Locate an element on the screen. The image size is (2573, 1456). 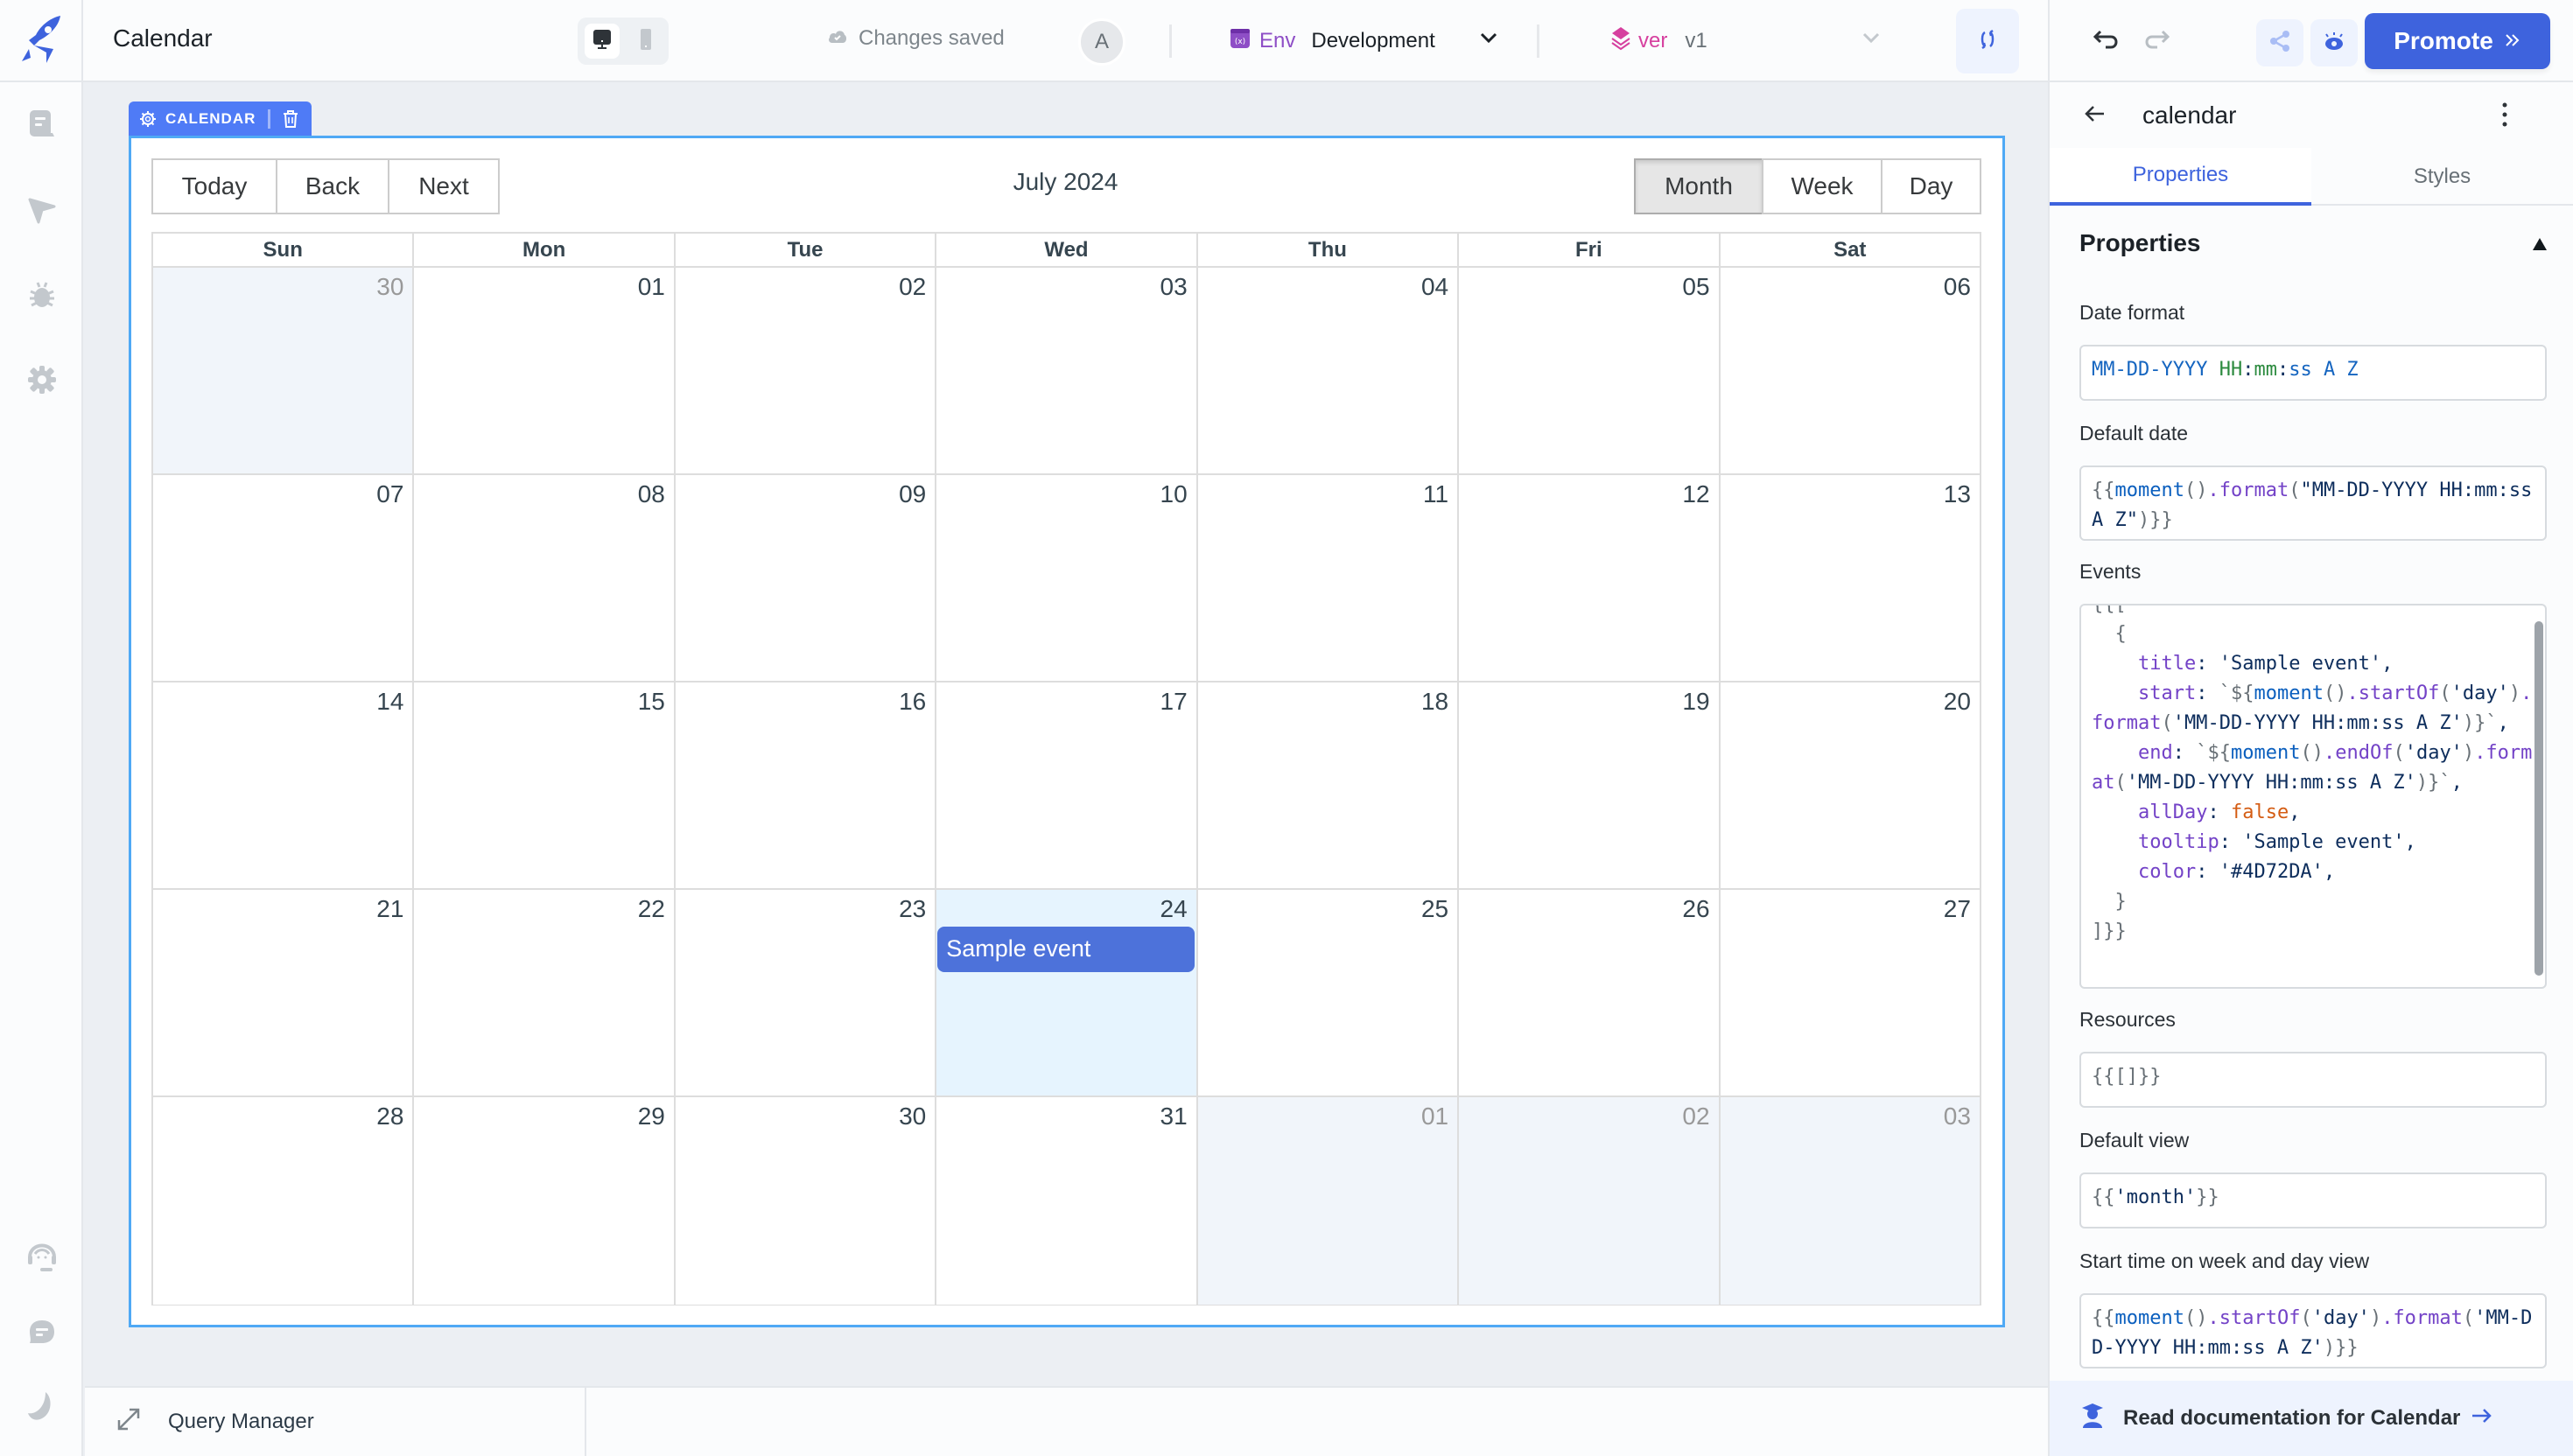
logo is located at coordinates (41, 41).